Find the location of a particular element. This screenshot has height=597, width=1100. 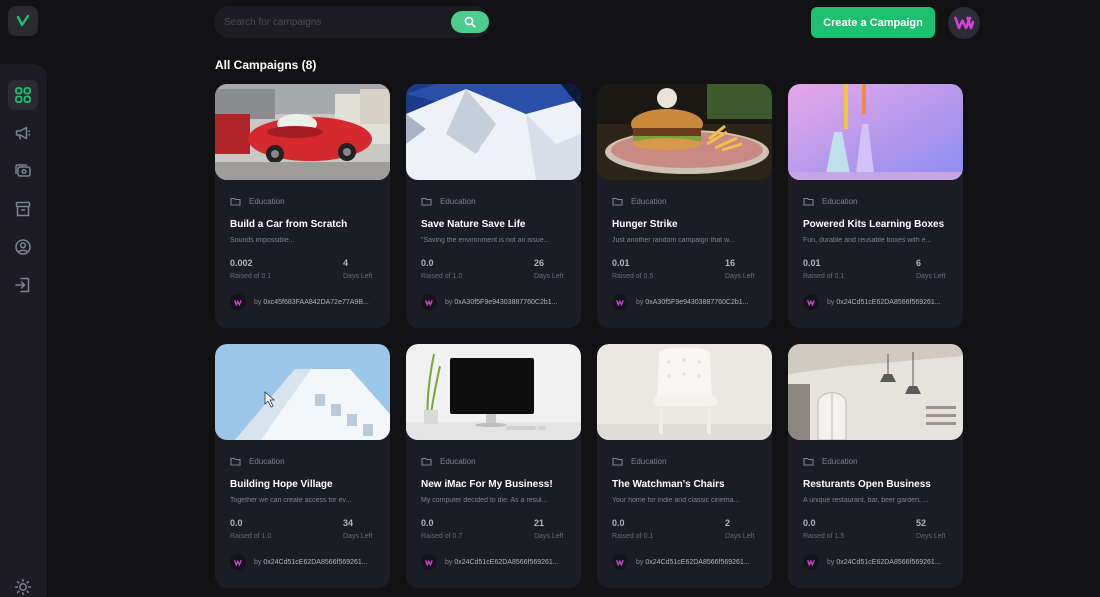

app-logo is located at coordinates (23, 21).